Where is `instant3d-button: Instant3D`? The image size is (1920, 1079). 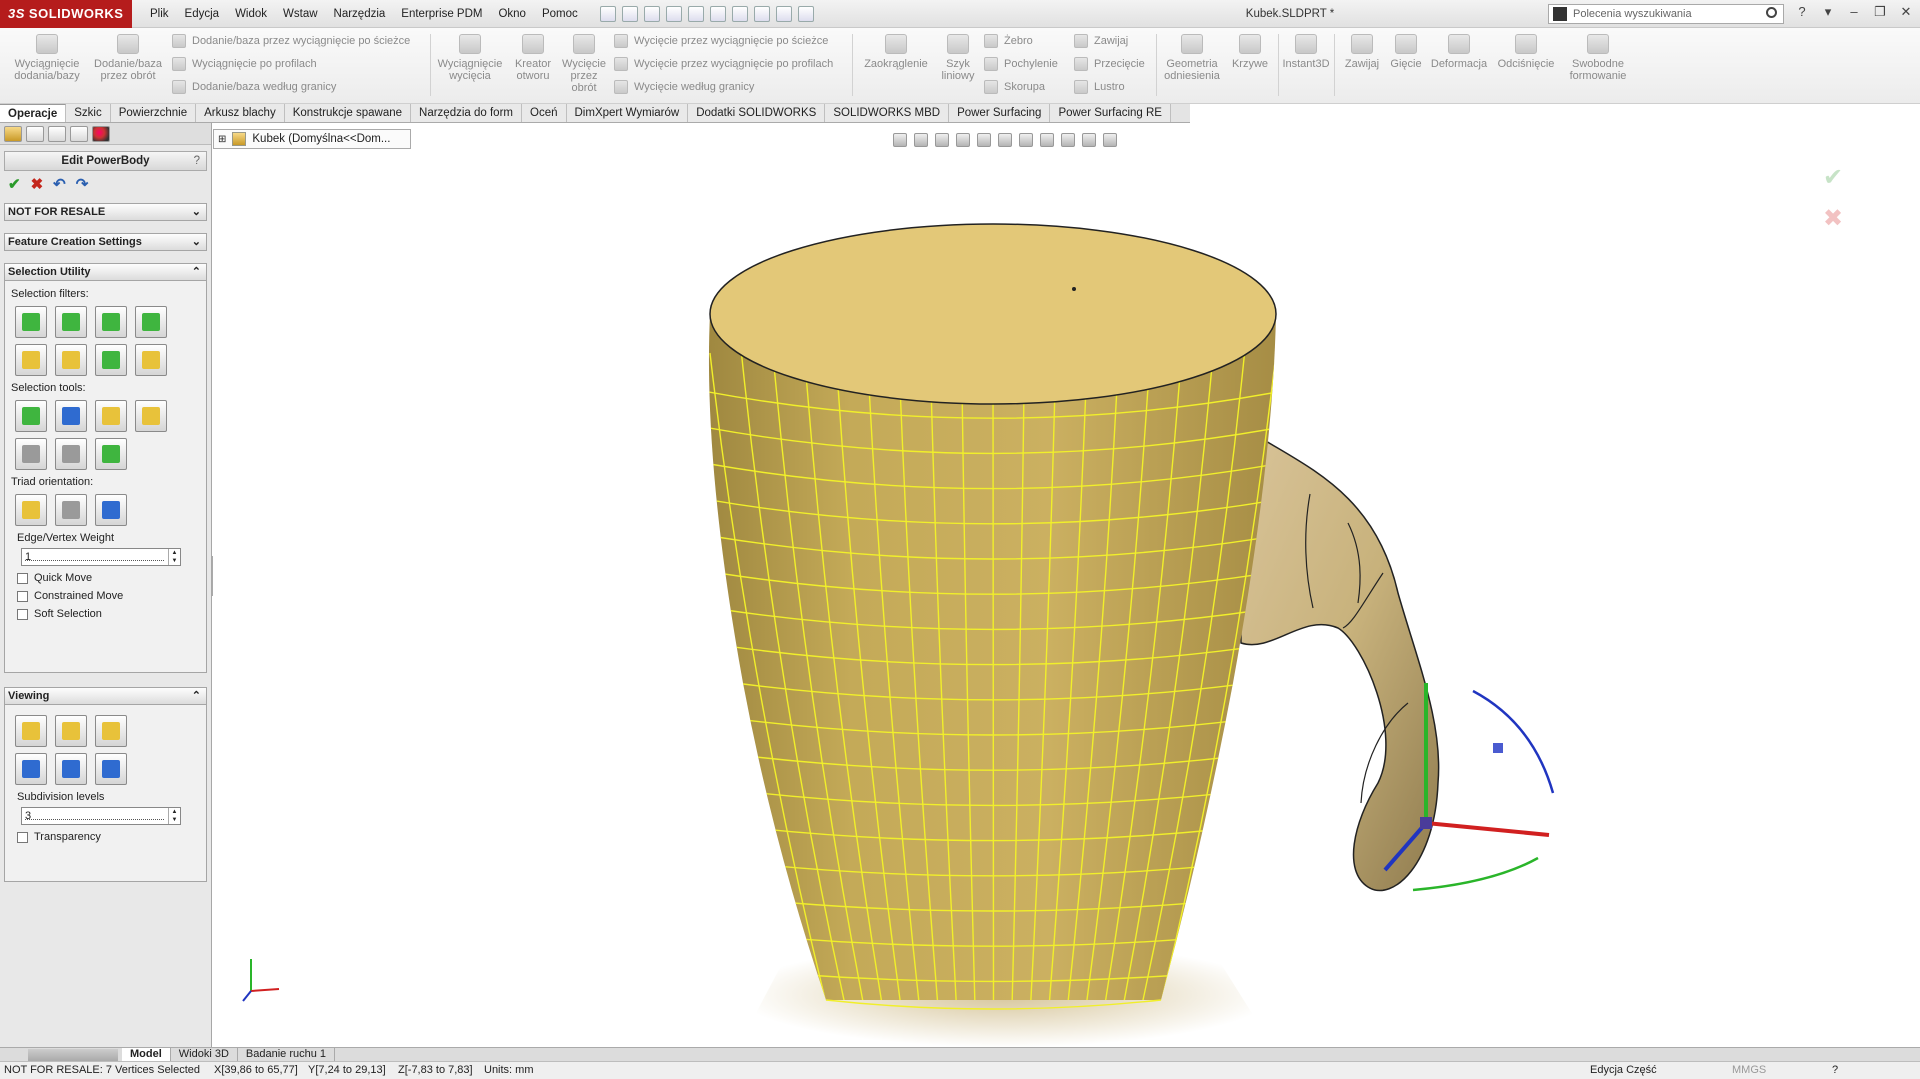 instant3d-button: Instant3D is located at coordinates (1306, 49).